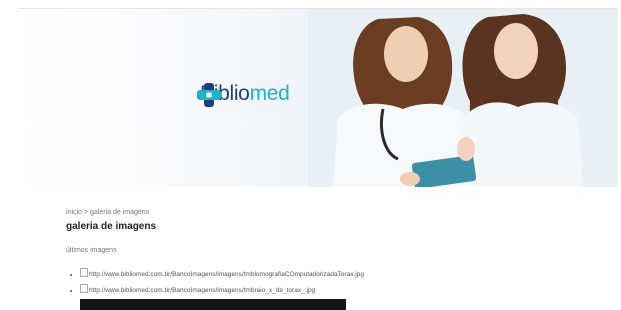 The image size is (621, 310). Describe the element at coordinates (243, 94) in the screenshot. I see `bibliomed-logo: Bibliomed` at that location.